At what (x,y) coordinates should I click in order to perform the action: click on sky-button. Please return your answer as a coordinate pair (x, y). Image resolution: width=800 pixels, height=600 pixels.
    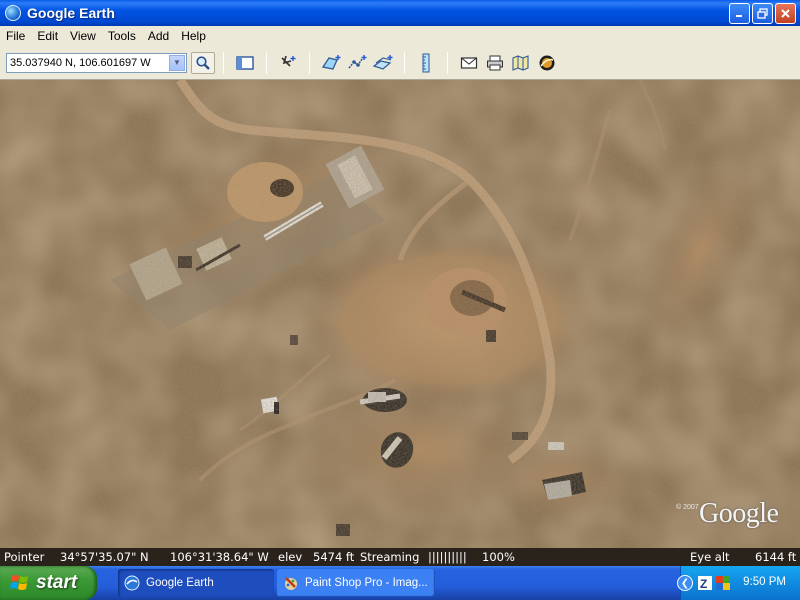
    Looking at the image, I should click on (547, 63).